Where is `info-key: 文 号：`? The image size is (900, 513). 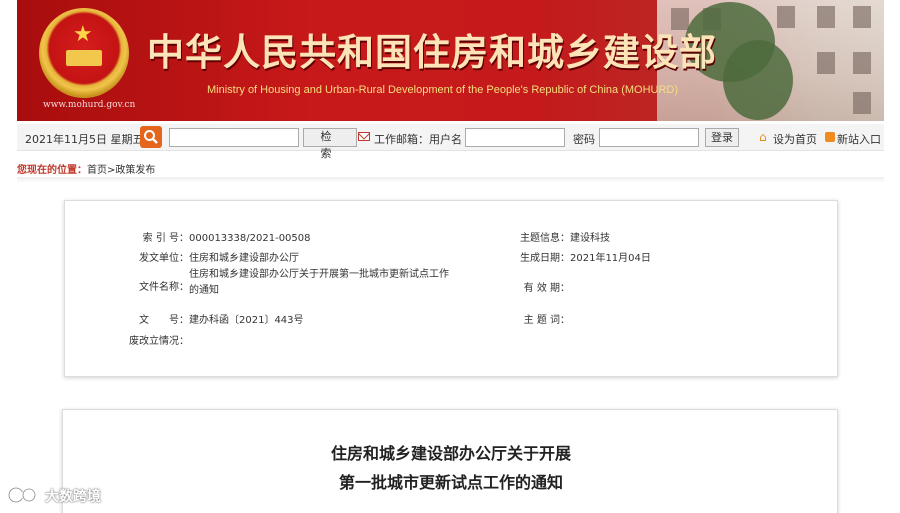
info-key: 文 号： is located at coordinates (164, 320).